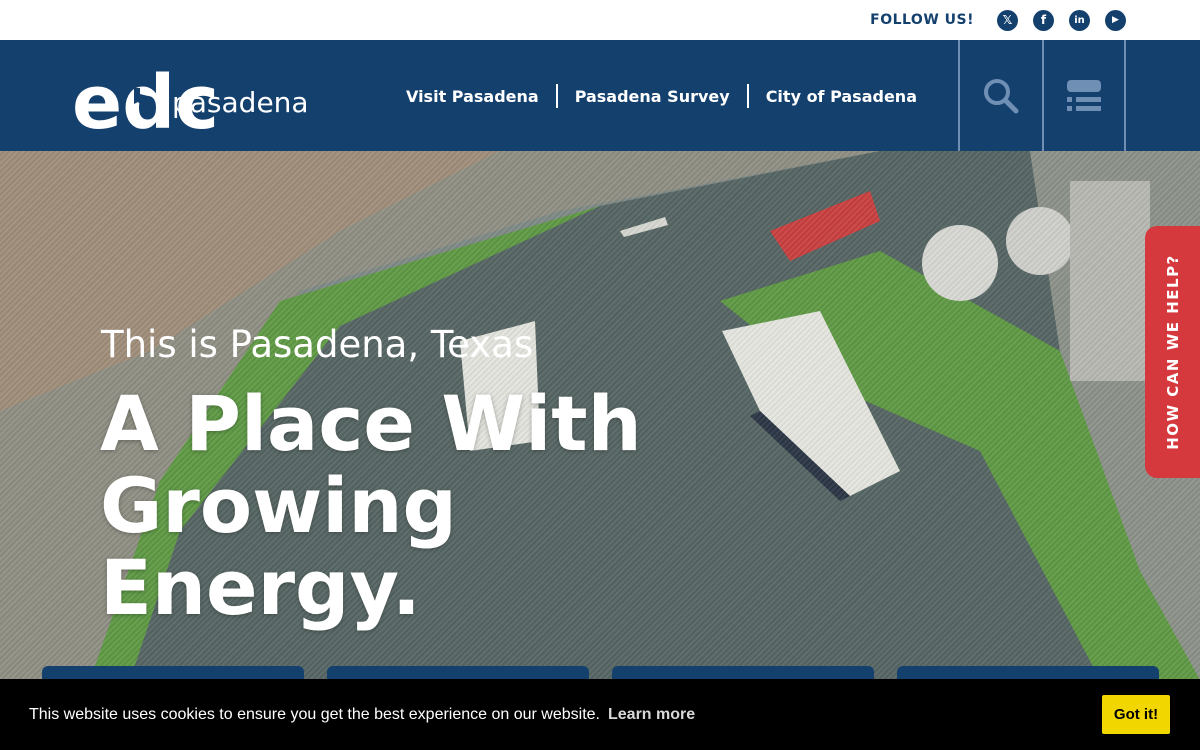  What do you see at coordinates (260, 587) in the screenshot?
I see `headline-line: Energy.` at bounding box center [260, 587].